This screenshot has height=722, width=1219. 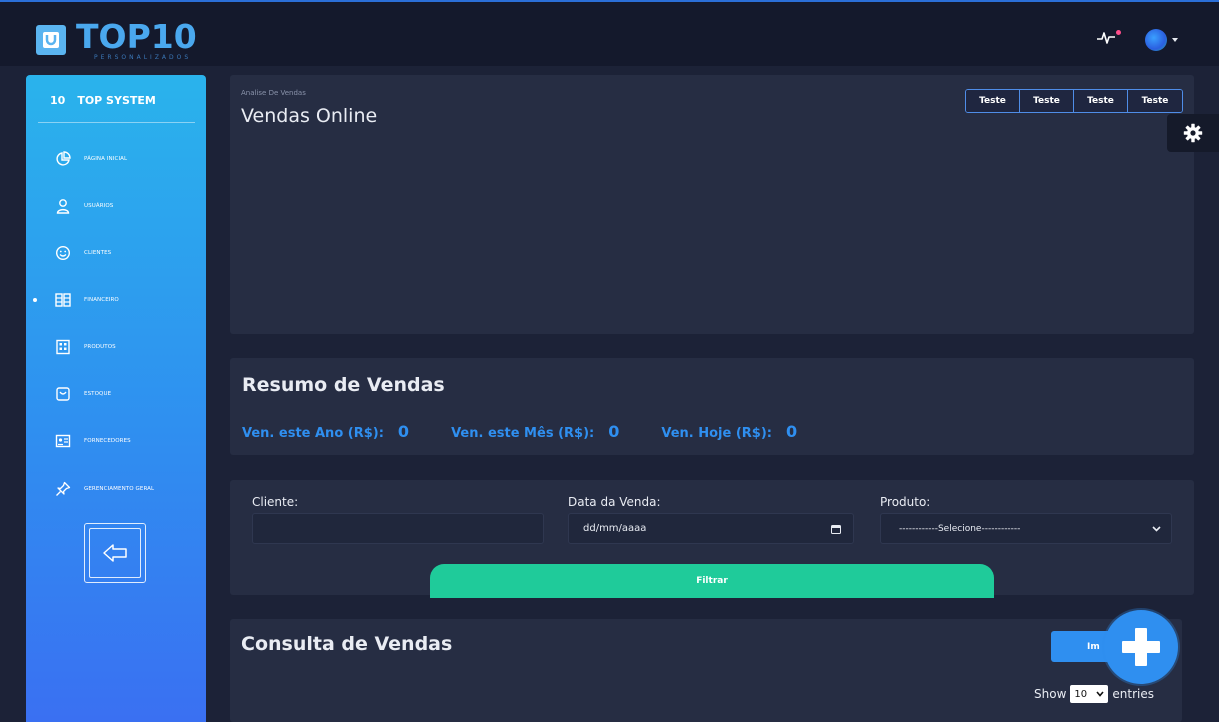 I want to click on building-icon, so click(x=63, y=347).